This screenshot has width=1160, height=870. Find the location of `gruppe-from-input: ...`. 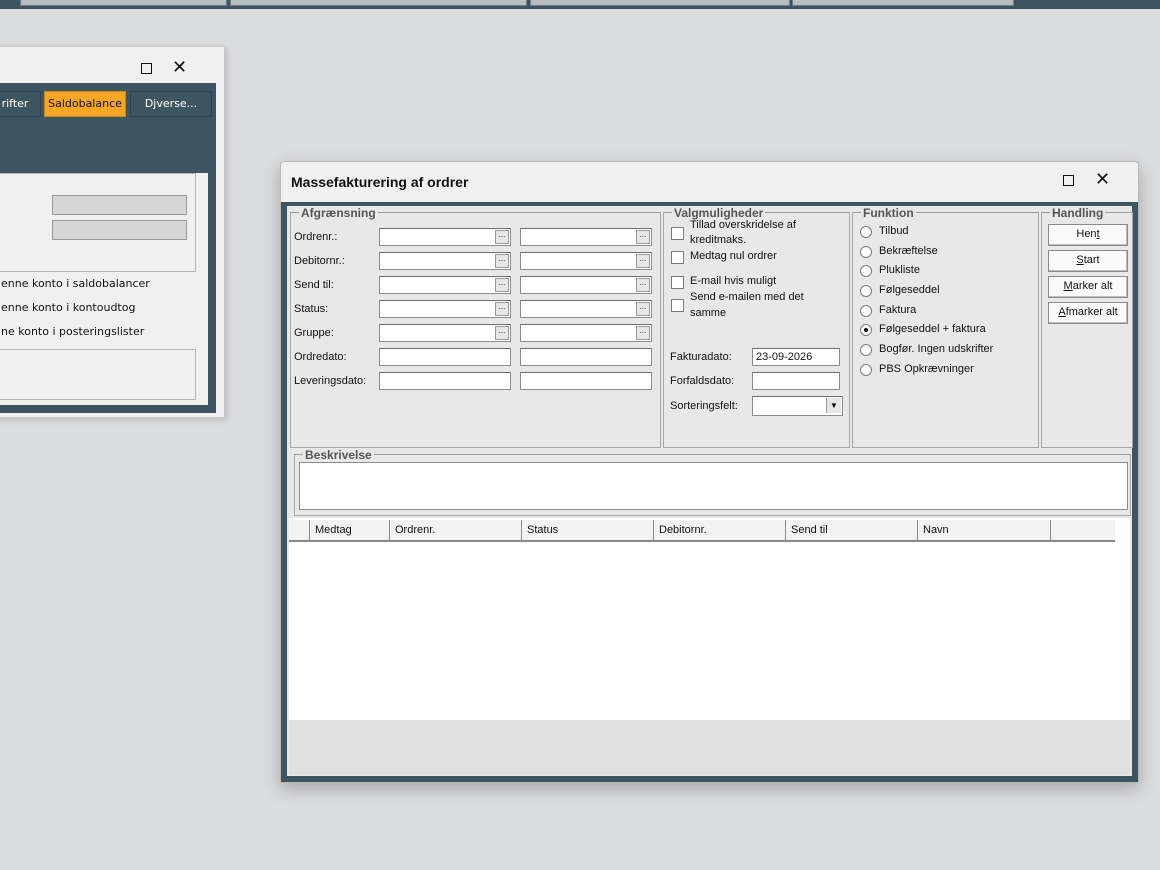

gruppe-from-input: ... is located at coordinates (445, 333).